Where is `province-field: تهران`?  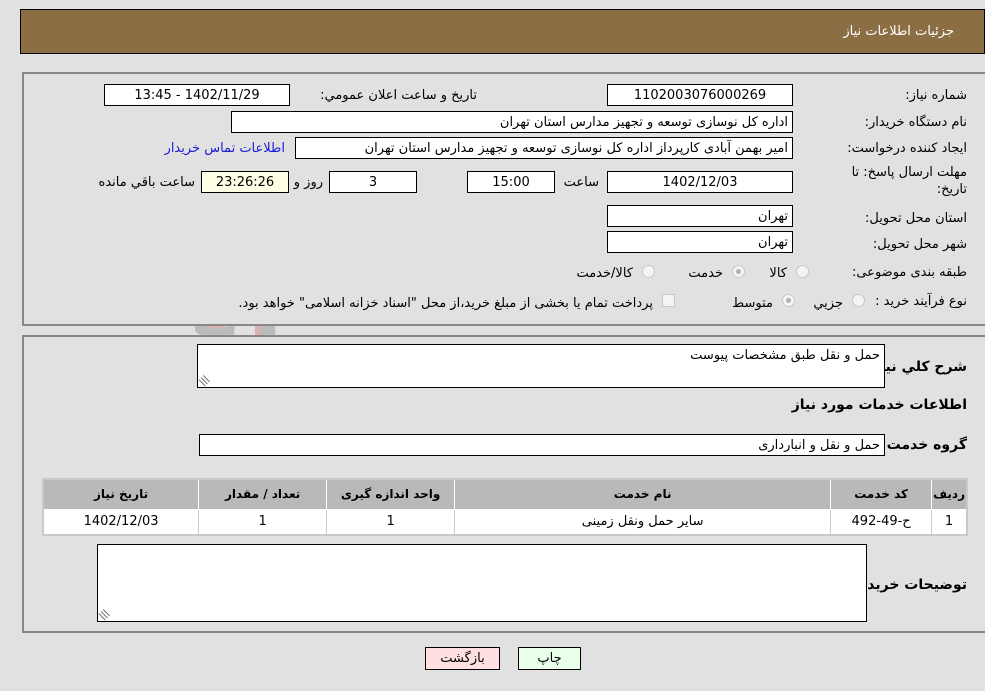
province-field: تهران is located at coordinates (700, 216).